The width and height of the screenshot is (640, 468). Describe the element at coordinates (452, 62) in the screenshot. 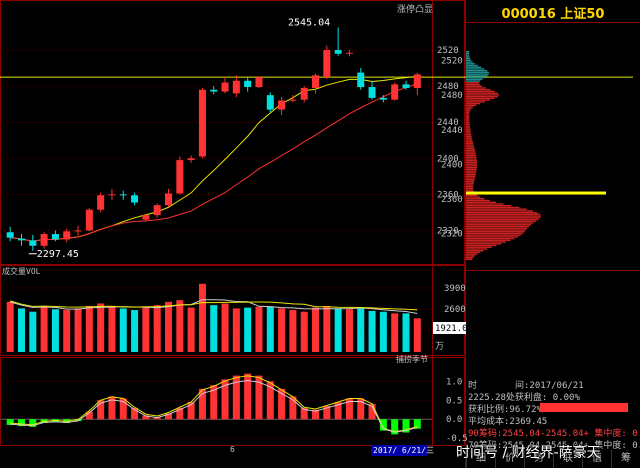

I see `chip-tick-label: 2520` at that location.